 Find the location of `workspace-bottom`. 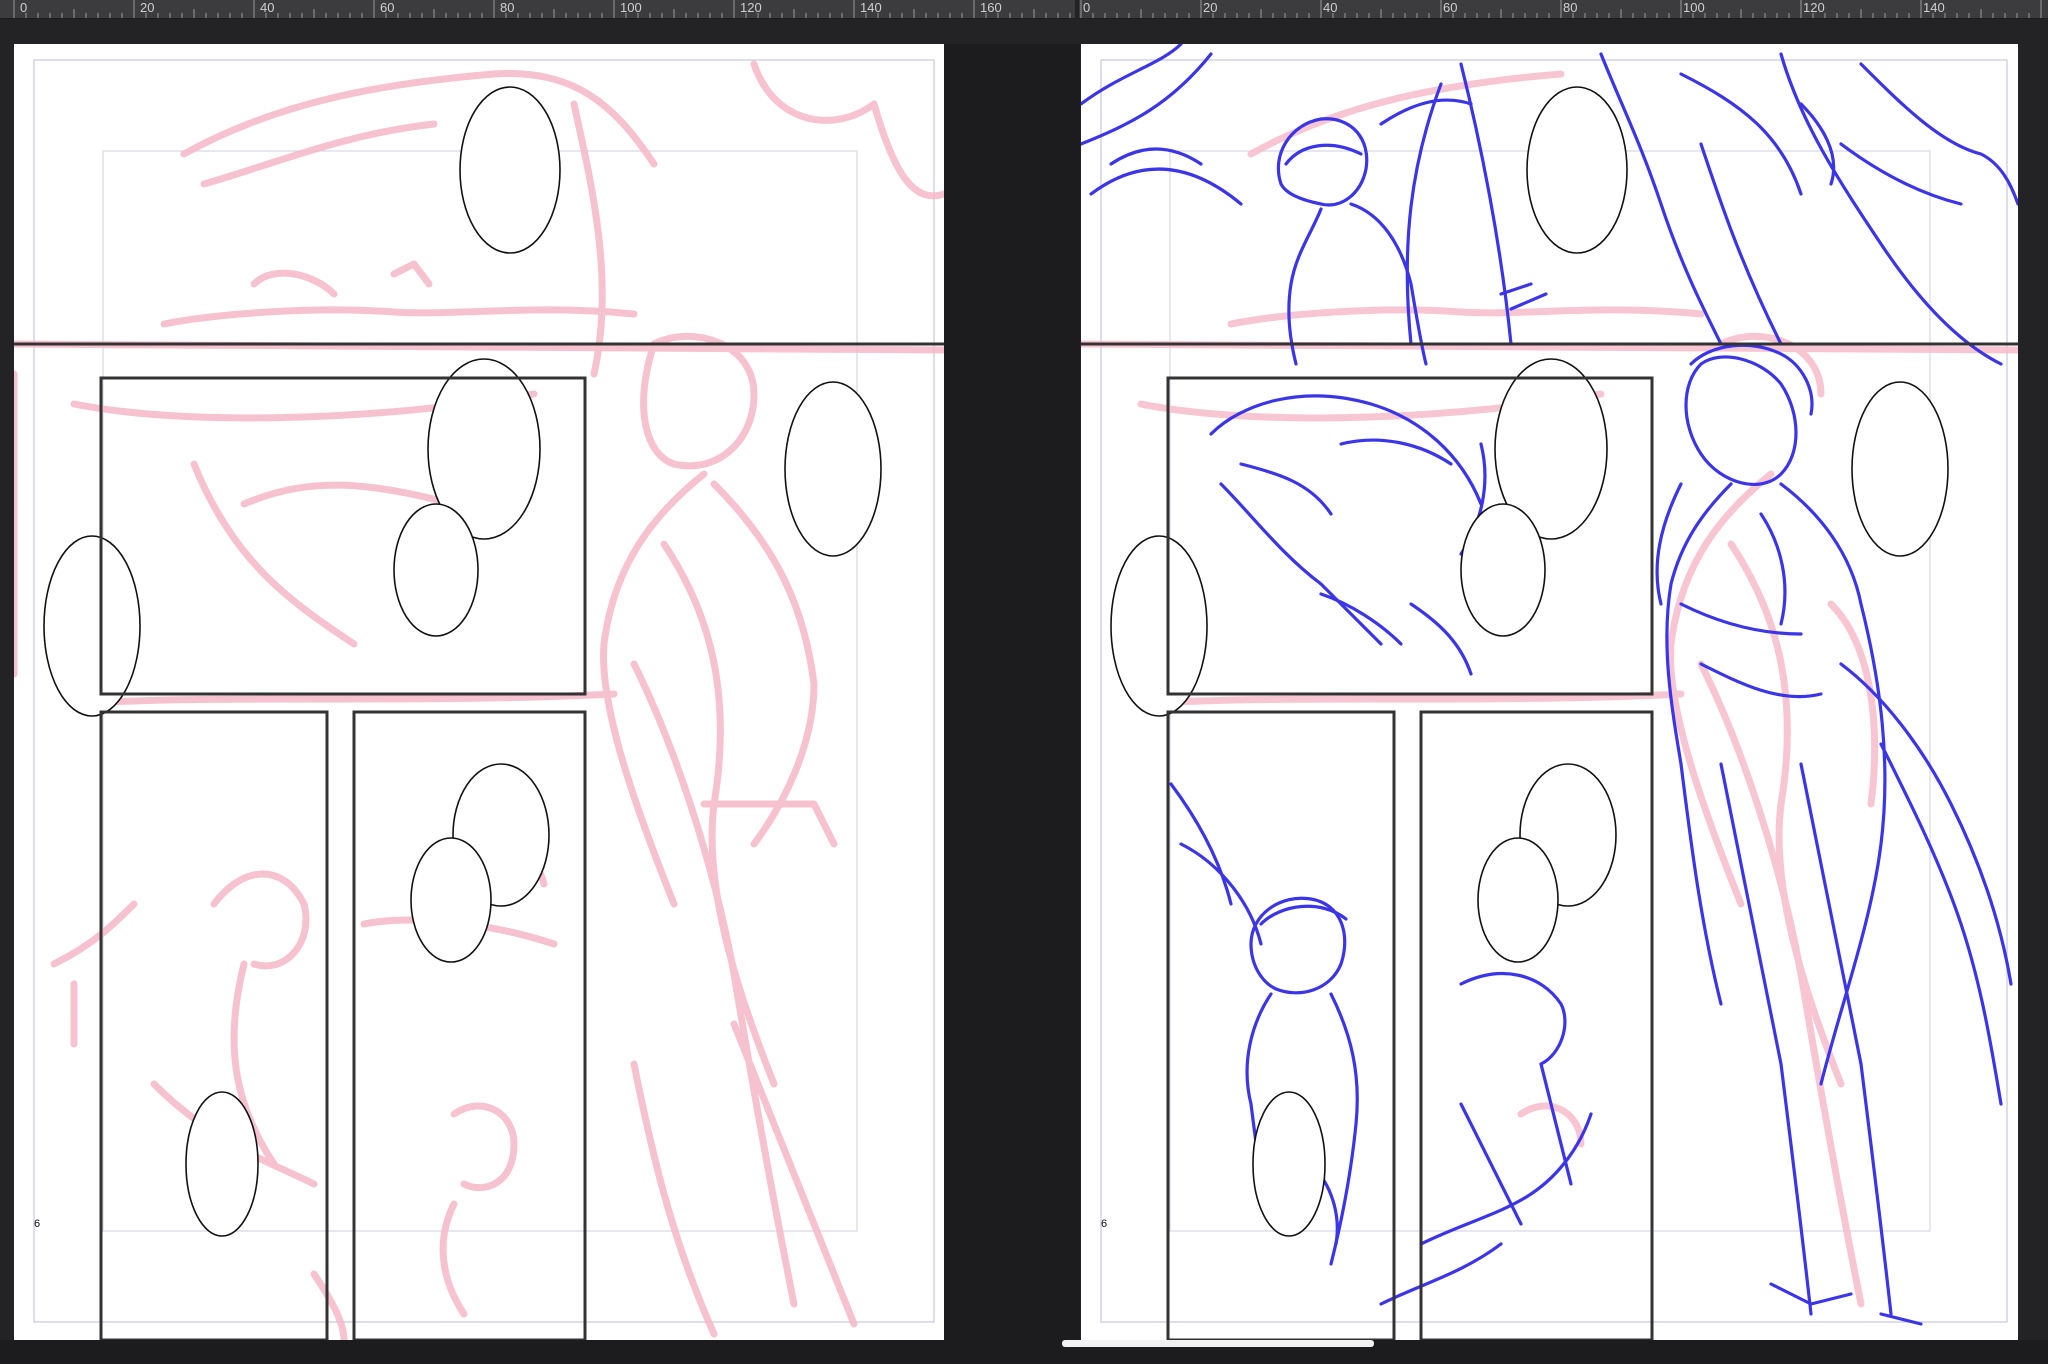

workspace-bottom is located at coordinates (1024, 1352).